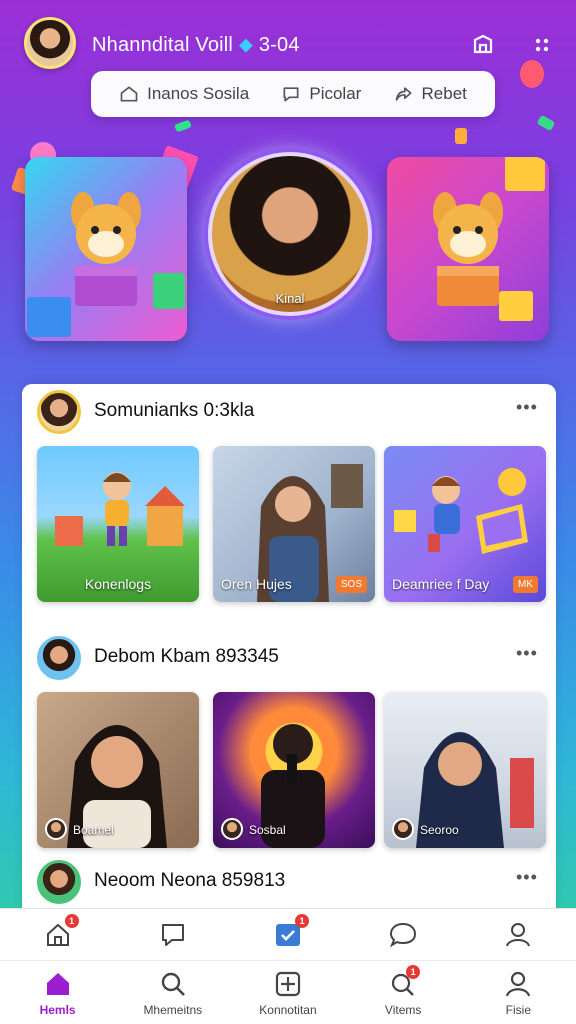  What do you see at coordinates (267, 830) in the screenshot?
I see `media-caption: Sosbal` at bounding box center [267, 830].